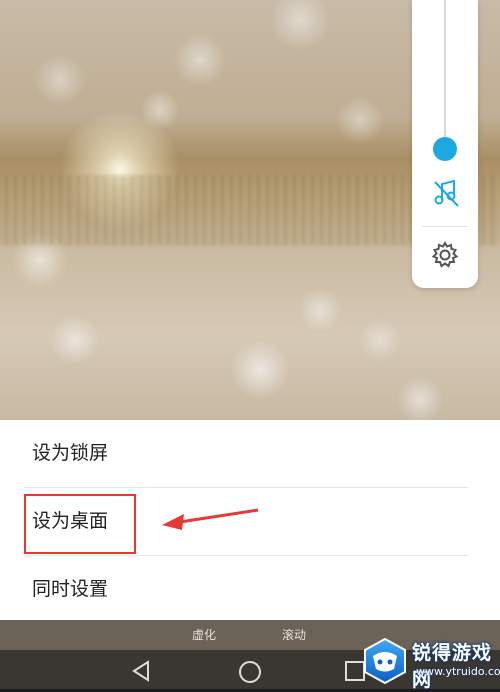  What do you see at coordinates (294, 634) in the screenshot?
I see `scroll-option: 滚动` at bounding box center [294, 634].